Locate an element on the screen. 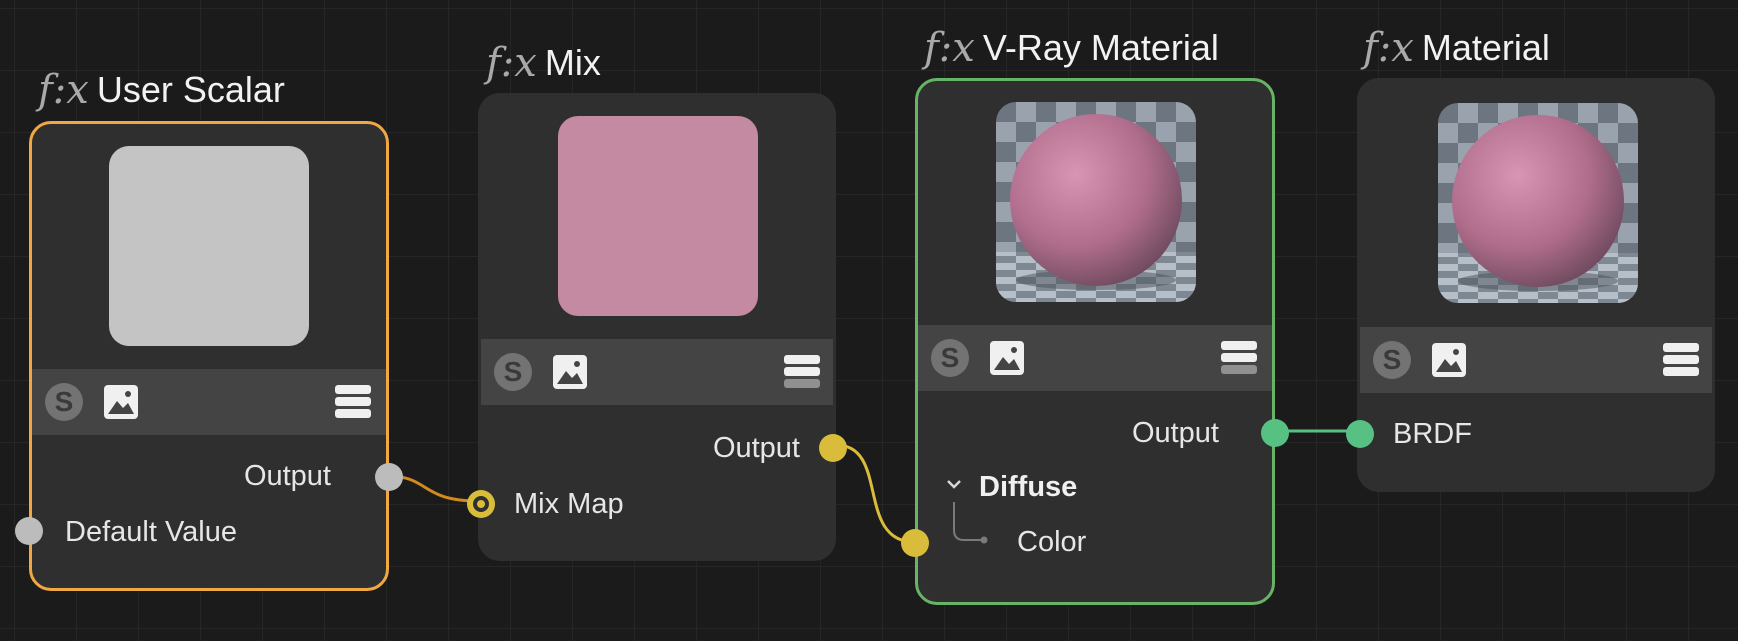  vray-material-title: f:x V-Ray Material is located at coordinates (1071, 48).